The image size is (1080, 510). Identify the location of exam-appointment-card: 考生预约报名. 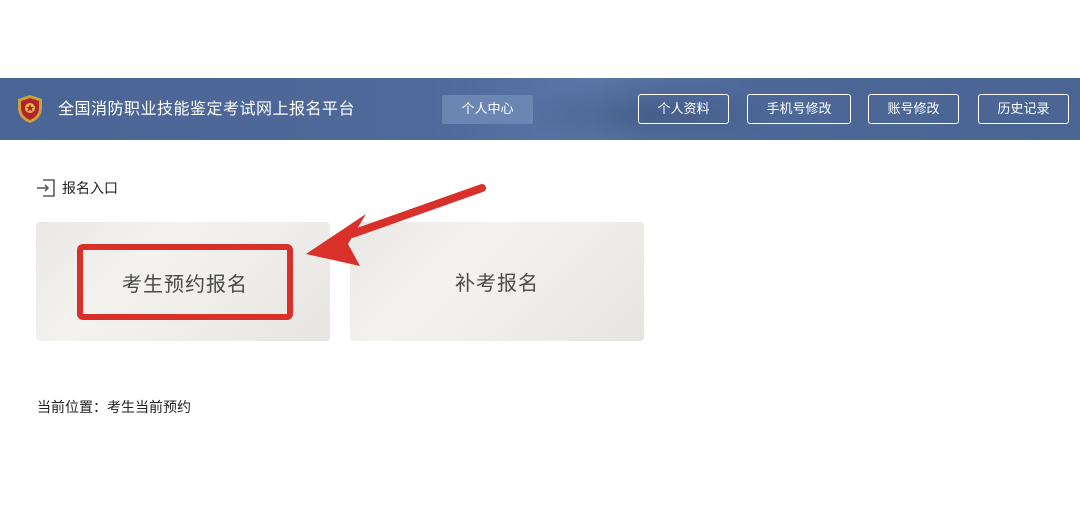
(183, 281).